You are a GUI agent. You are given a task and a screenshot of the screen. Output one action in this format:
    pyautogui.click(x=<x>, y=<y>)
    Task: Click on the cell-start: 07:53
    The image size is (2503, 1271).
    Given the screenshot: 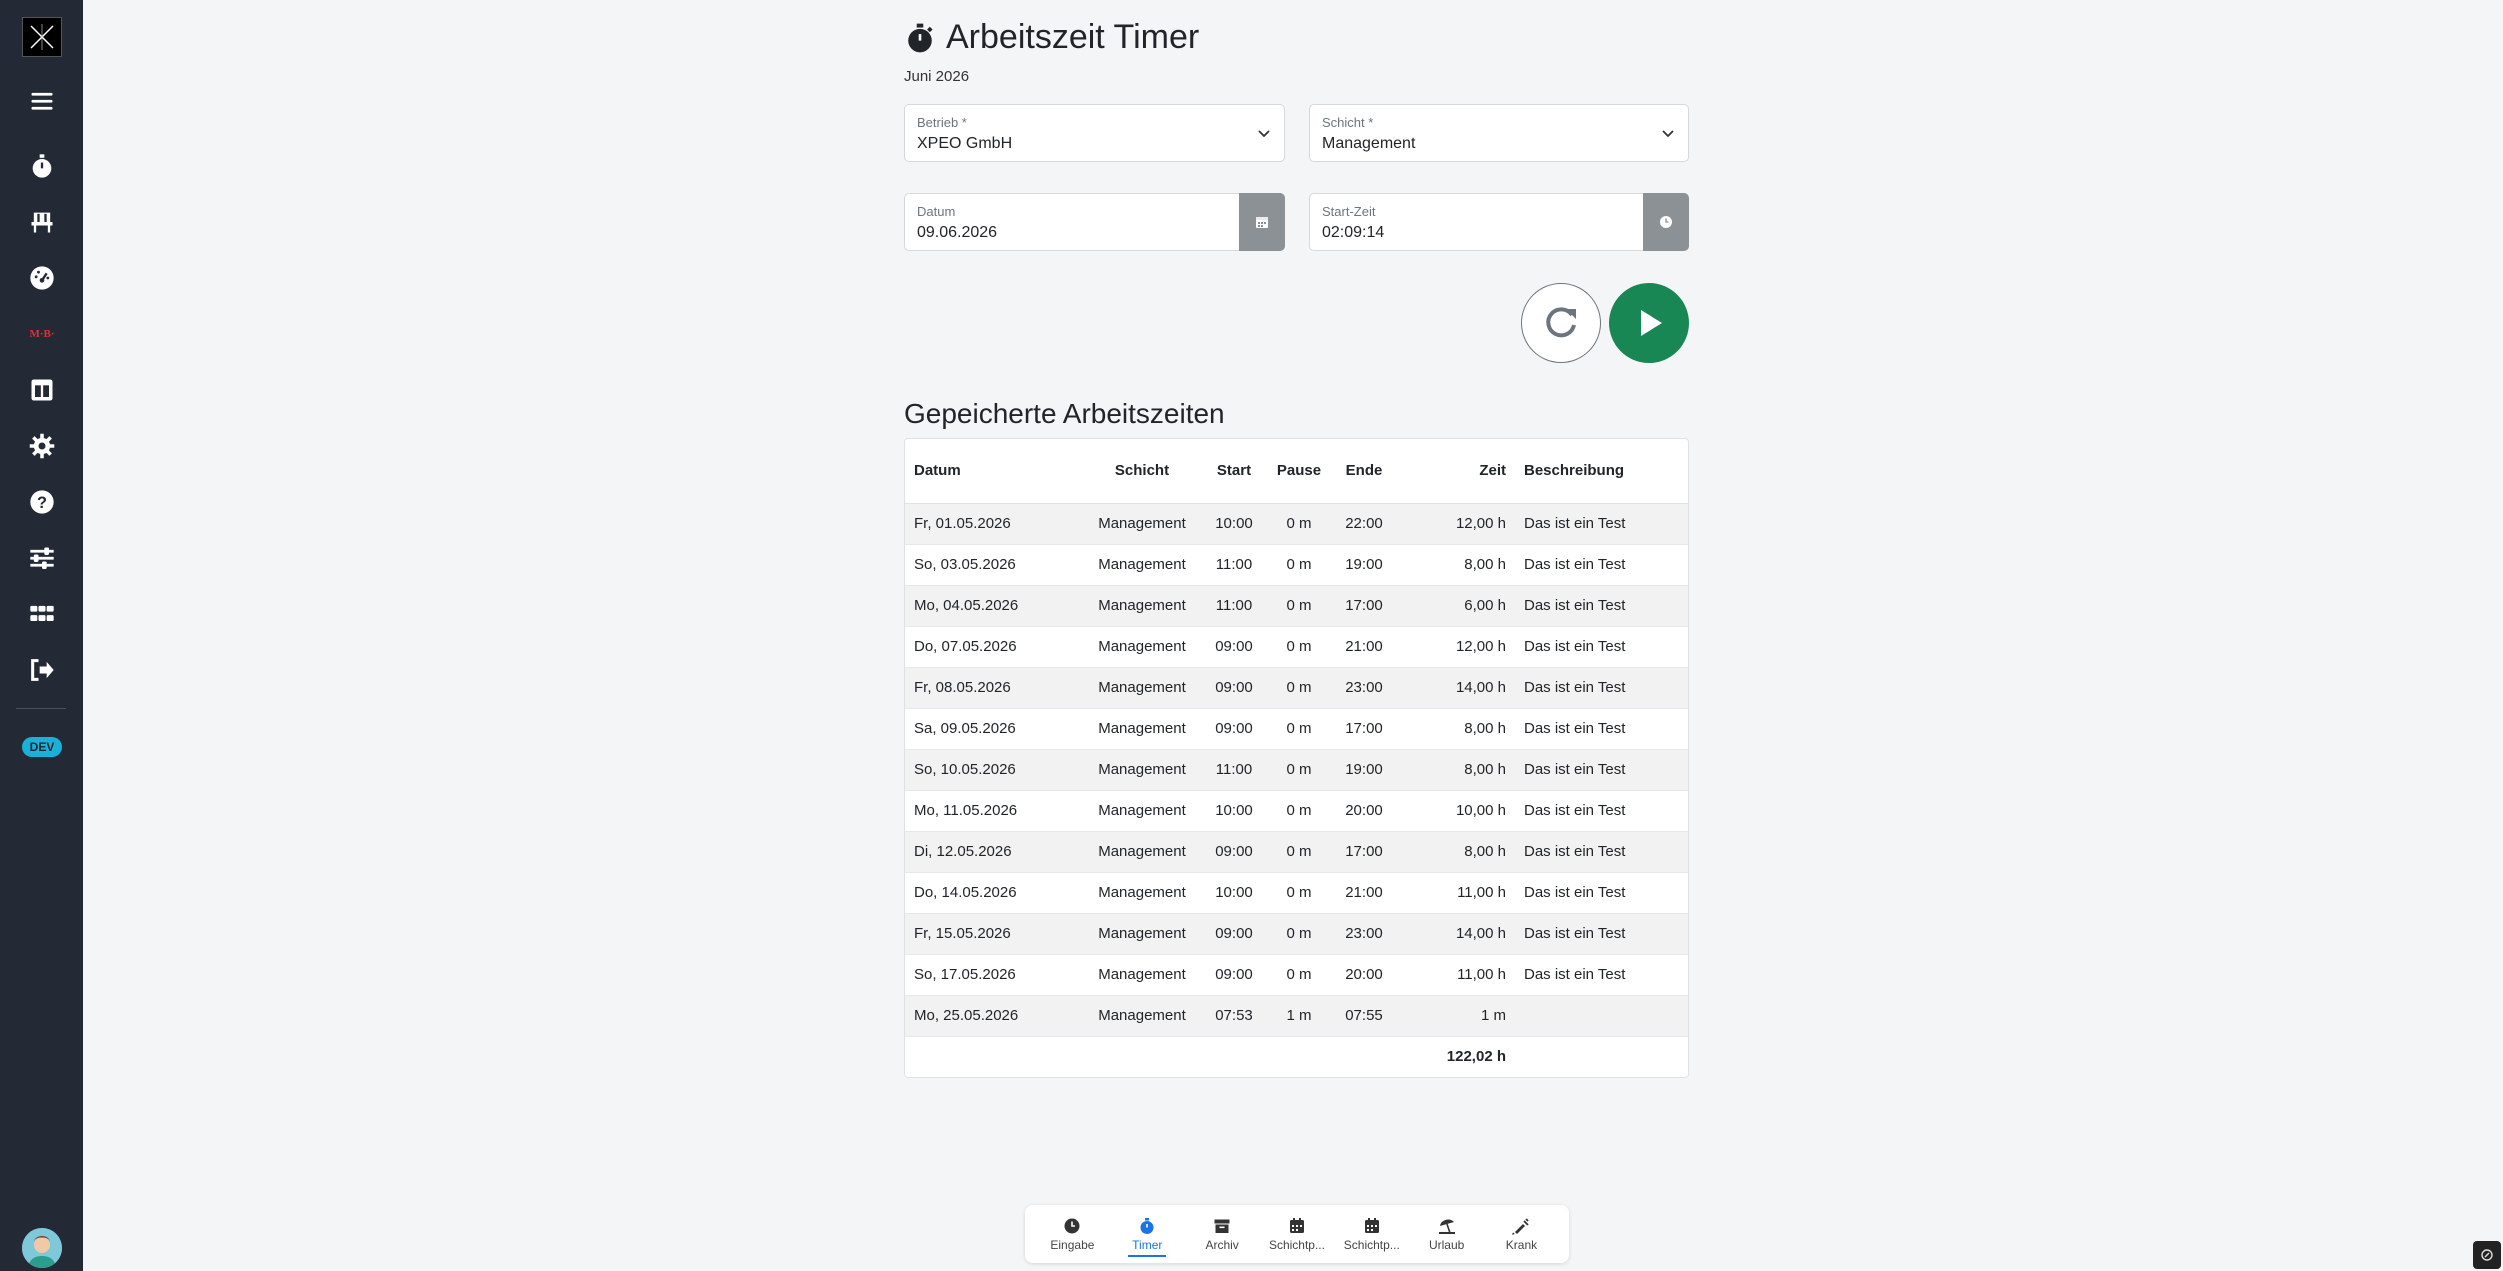 What is the action you would take?
    pyautogui.click(x=1234, y=1016)
    